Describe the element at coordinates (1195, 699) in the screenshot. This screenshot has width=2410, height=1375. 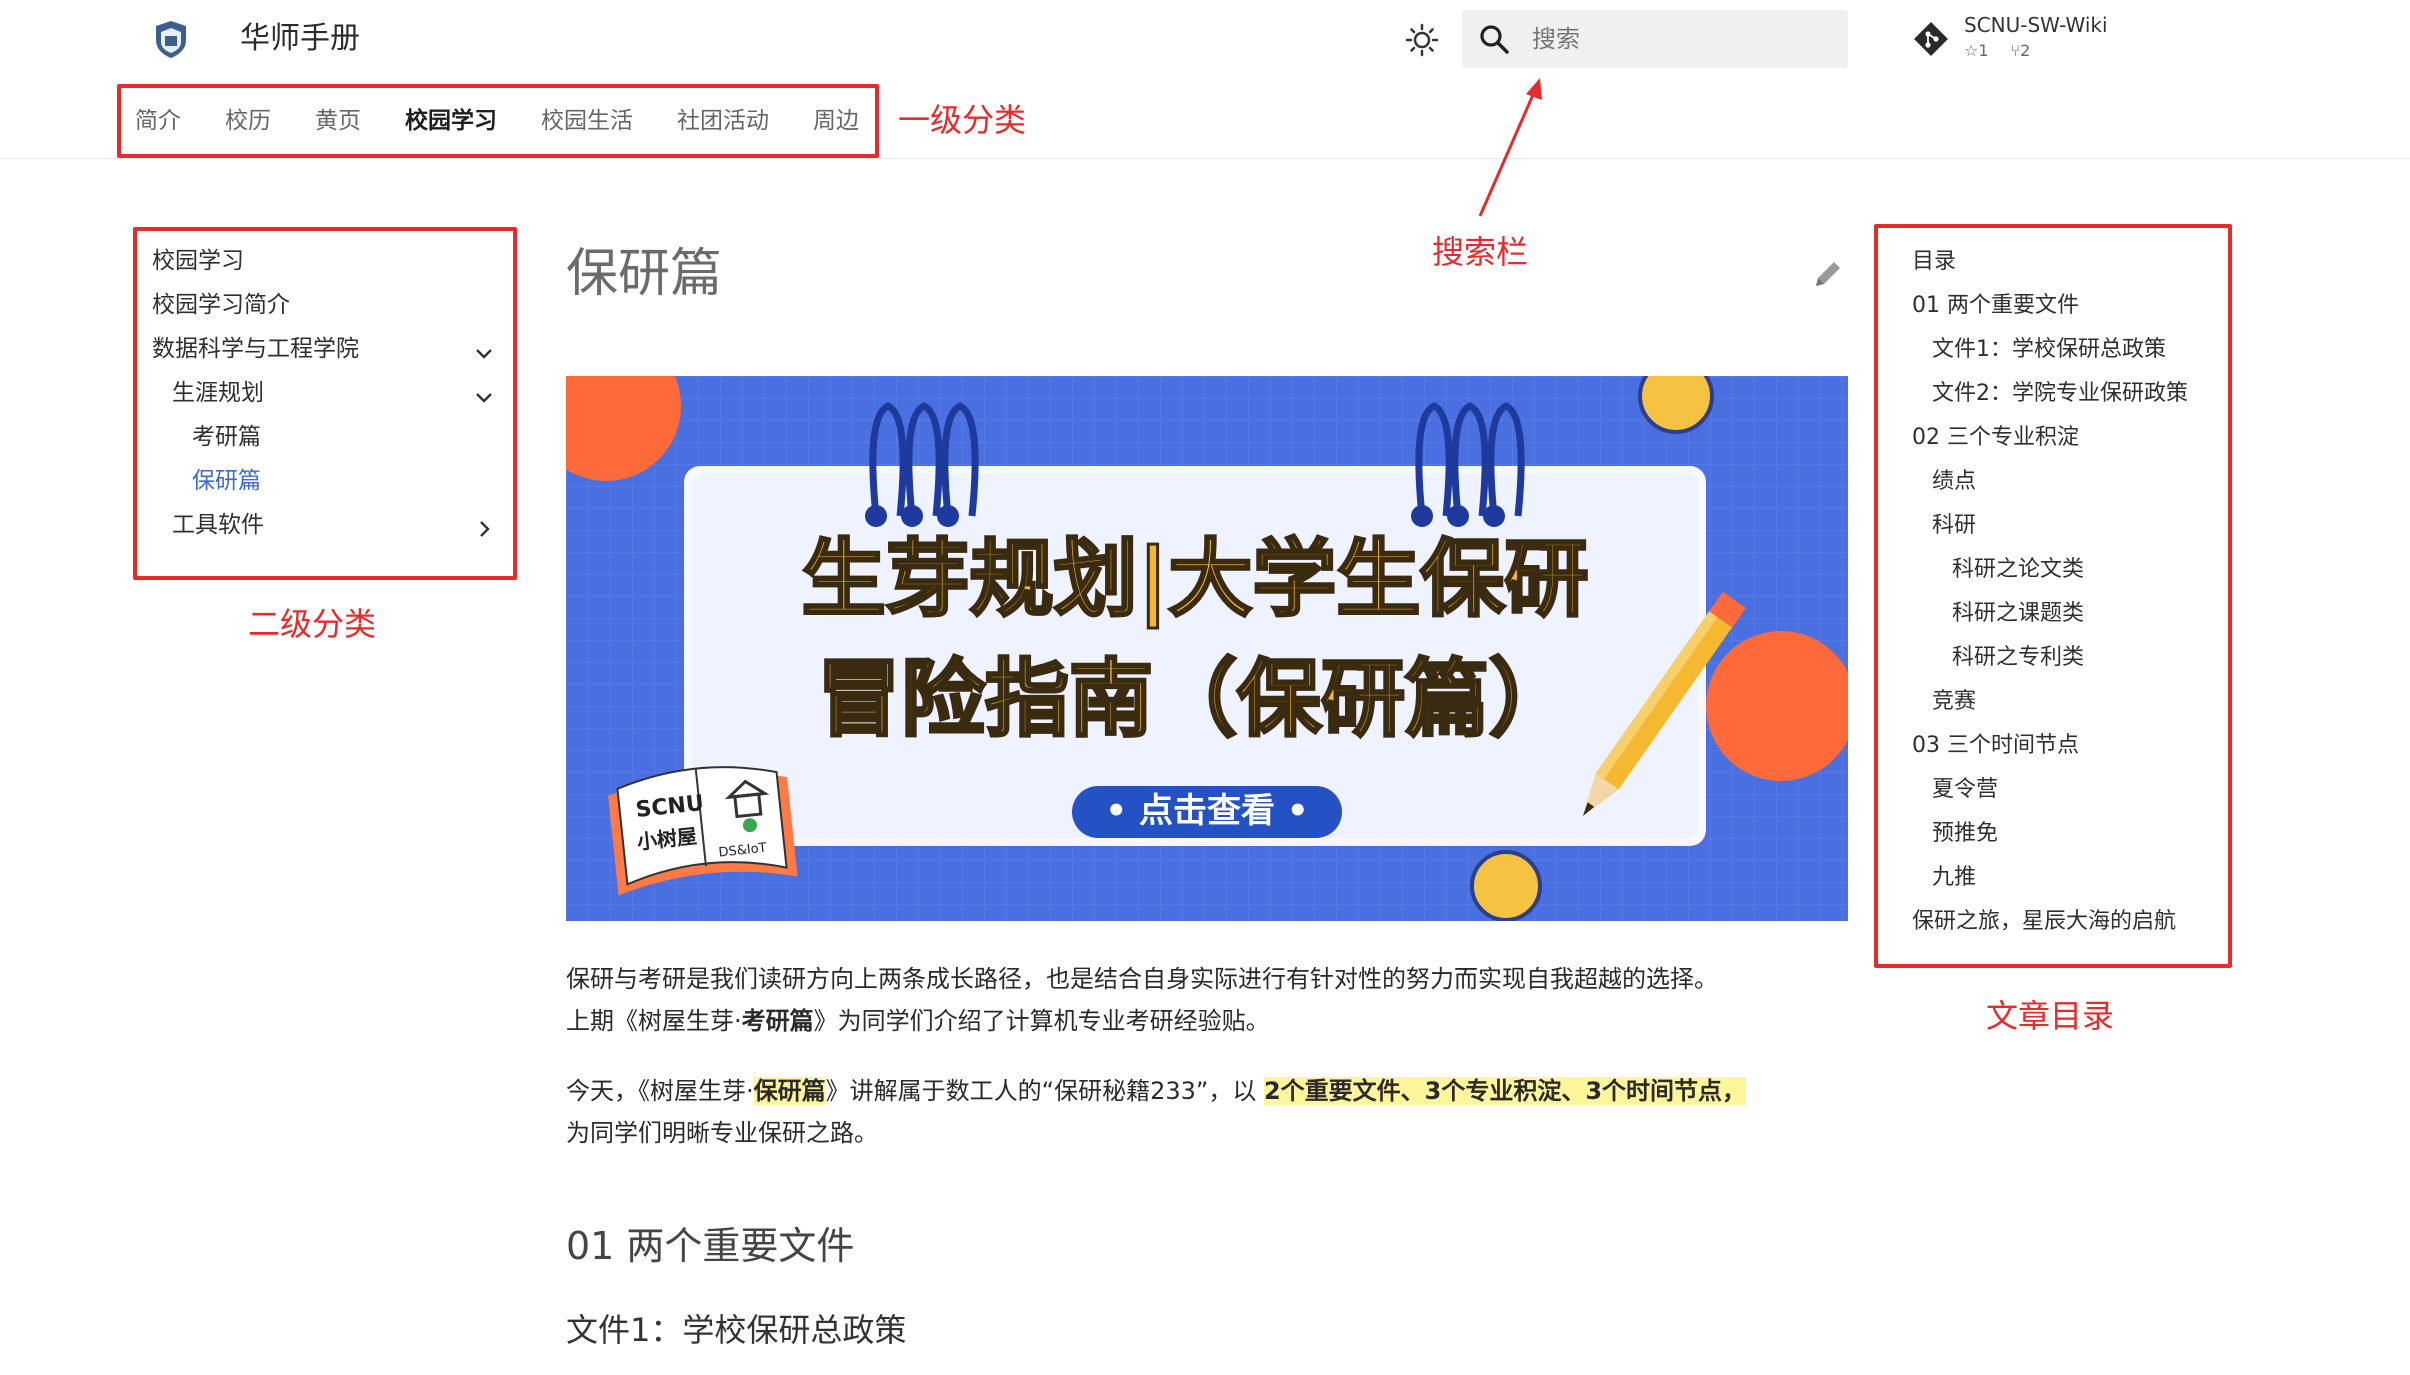
I see `banner-headline-2: 冒险指南（保研篇）` at that location.